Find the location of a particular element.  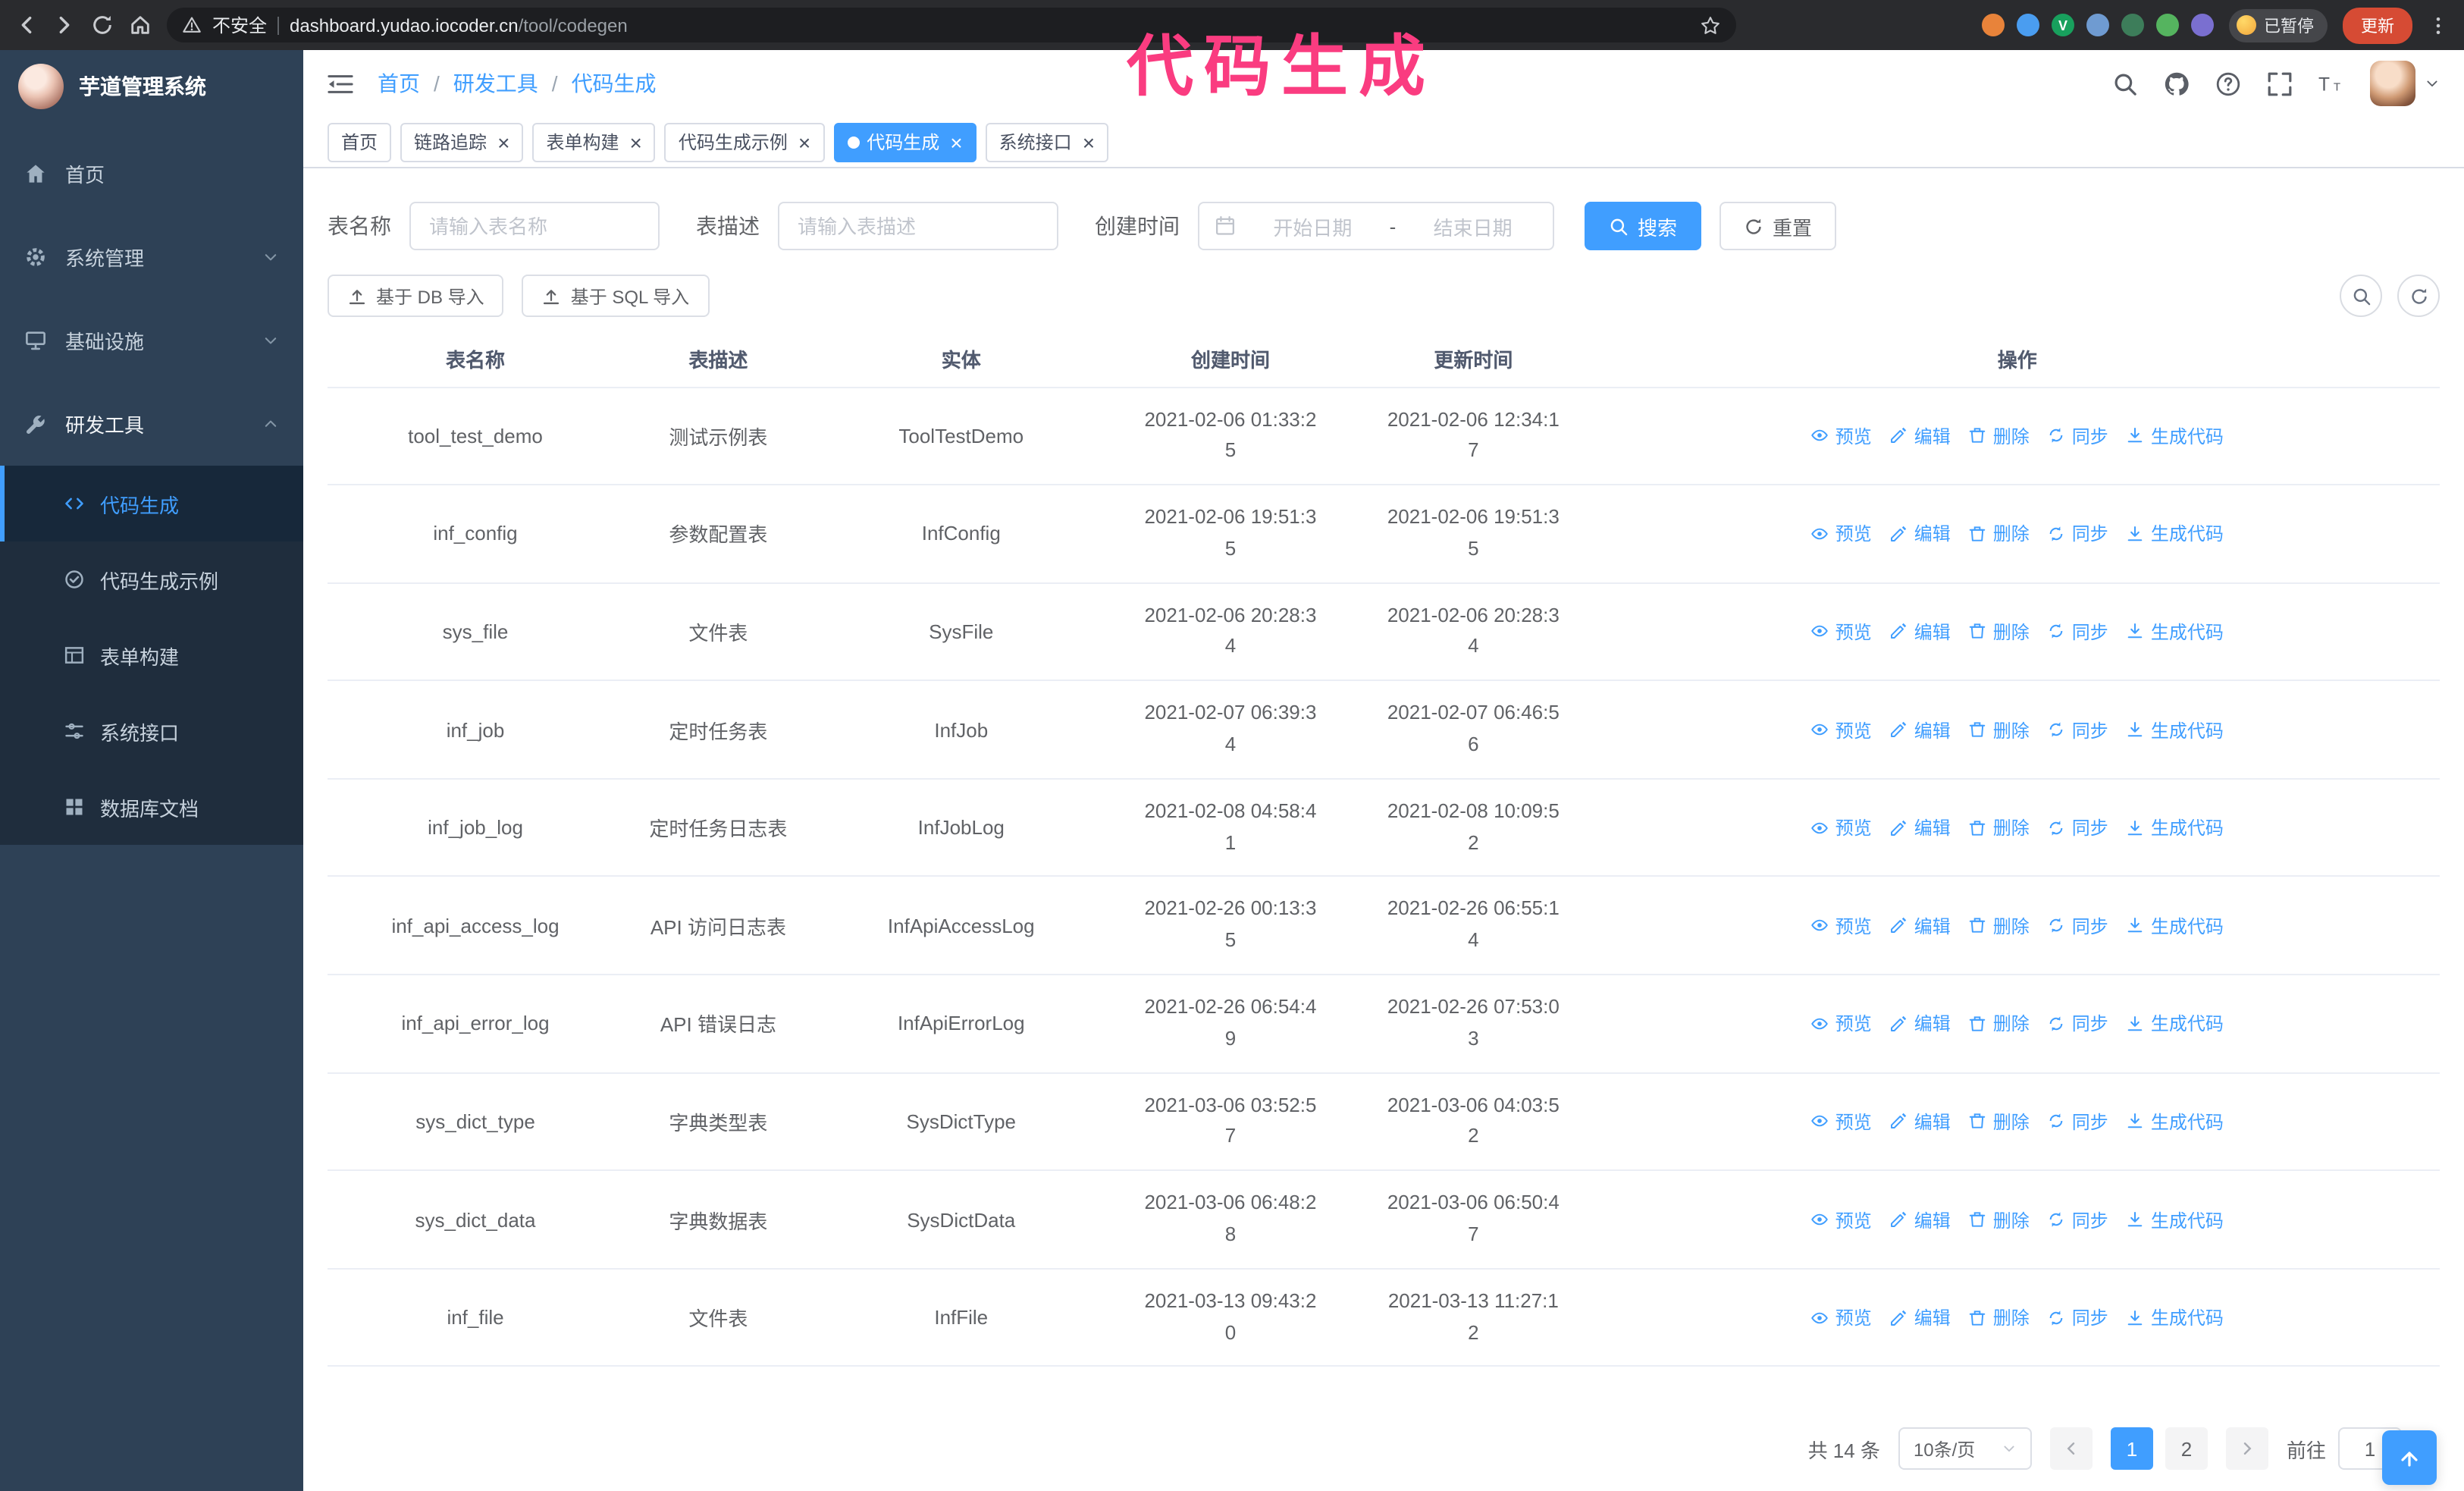

row-9-action-generate: 生成代码 is located at coordinates (2176, 1317).